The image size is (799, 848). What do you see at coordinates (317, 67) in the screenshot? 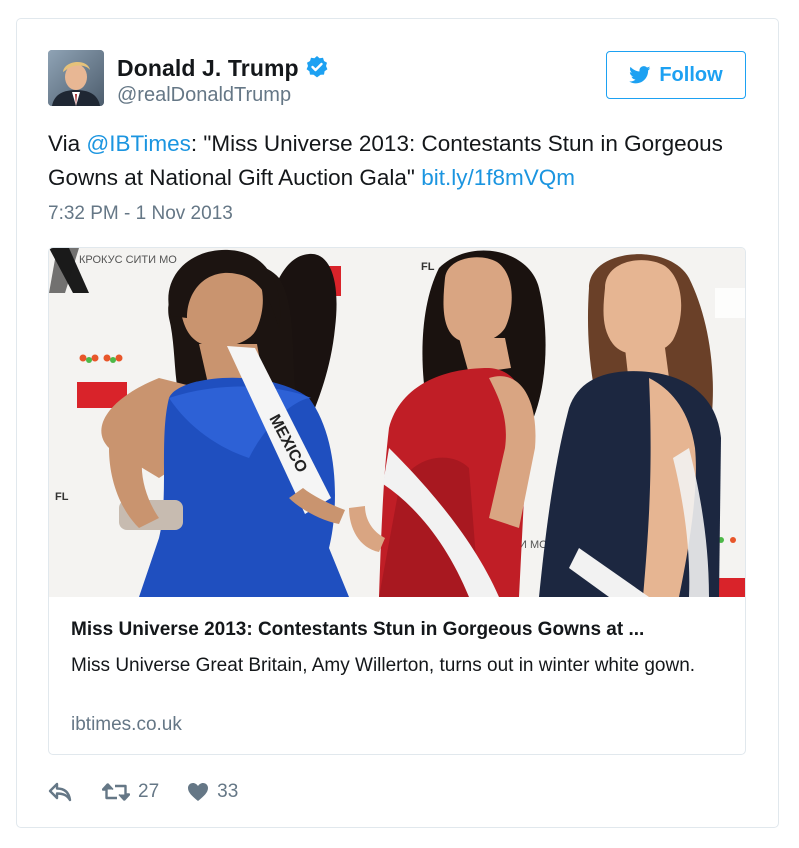
I see `verified-badge-icon` at bounding box center [317, 67].